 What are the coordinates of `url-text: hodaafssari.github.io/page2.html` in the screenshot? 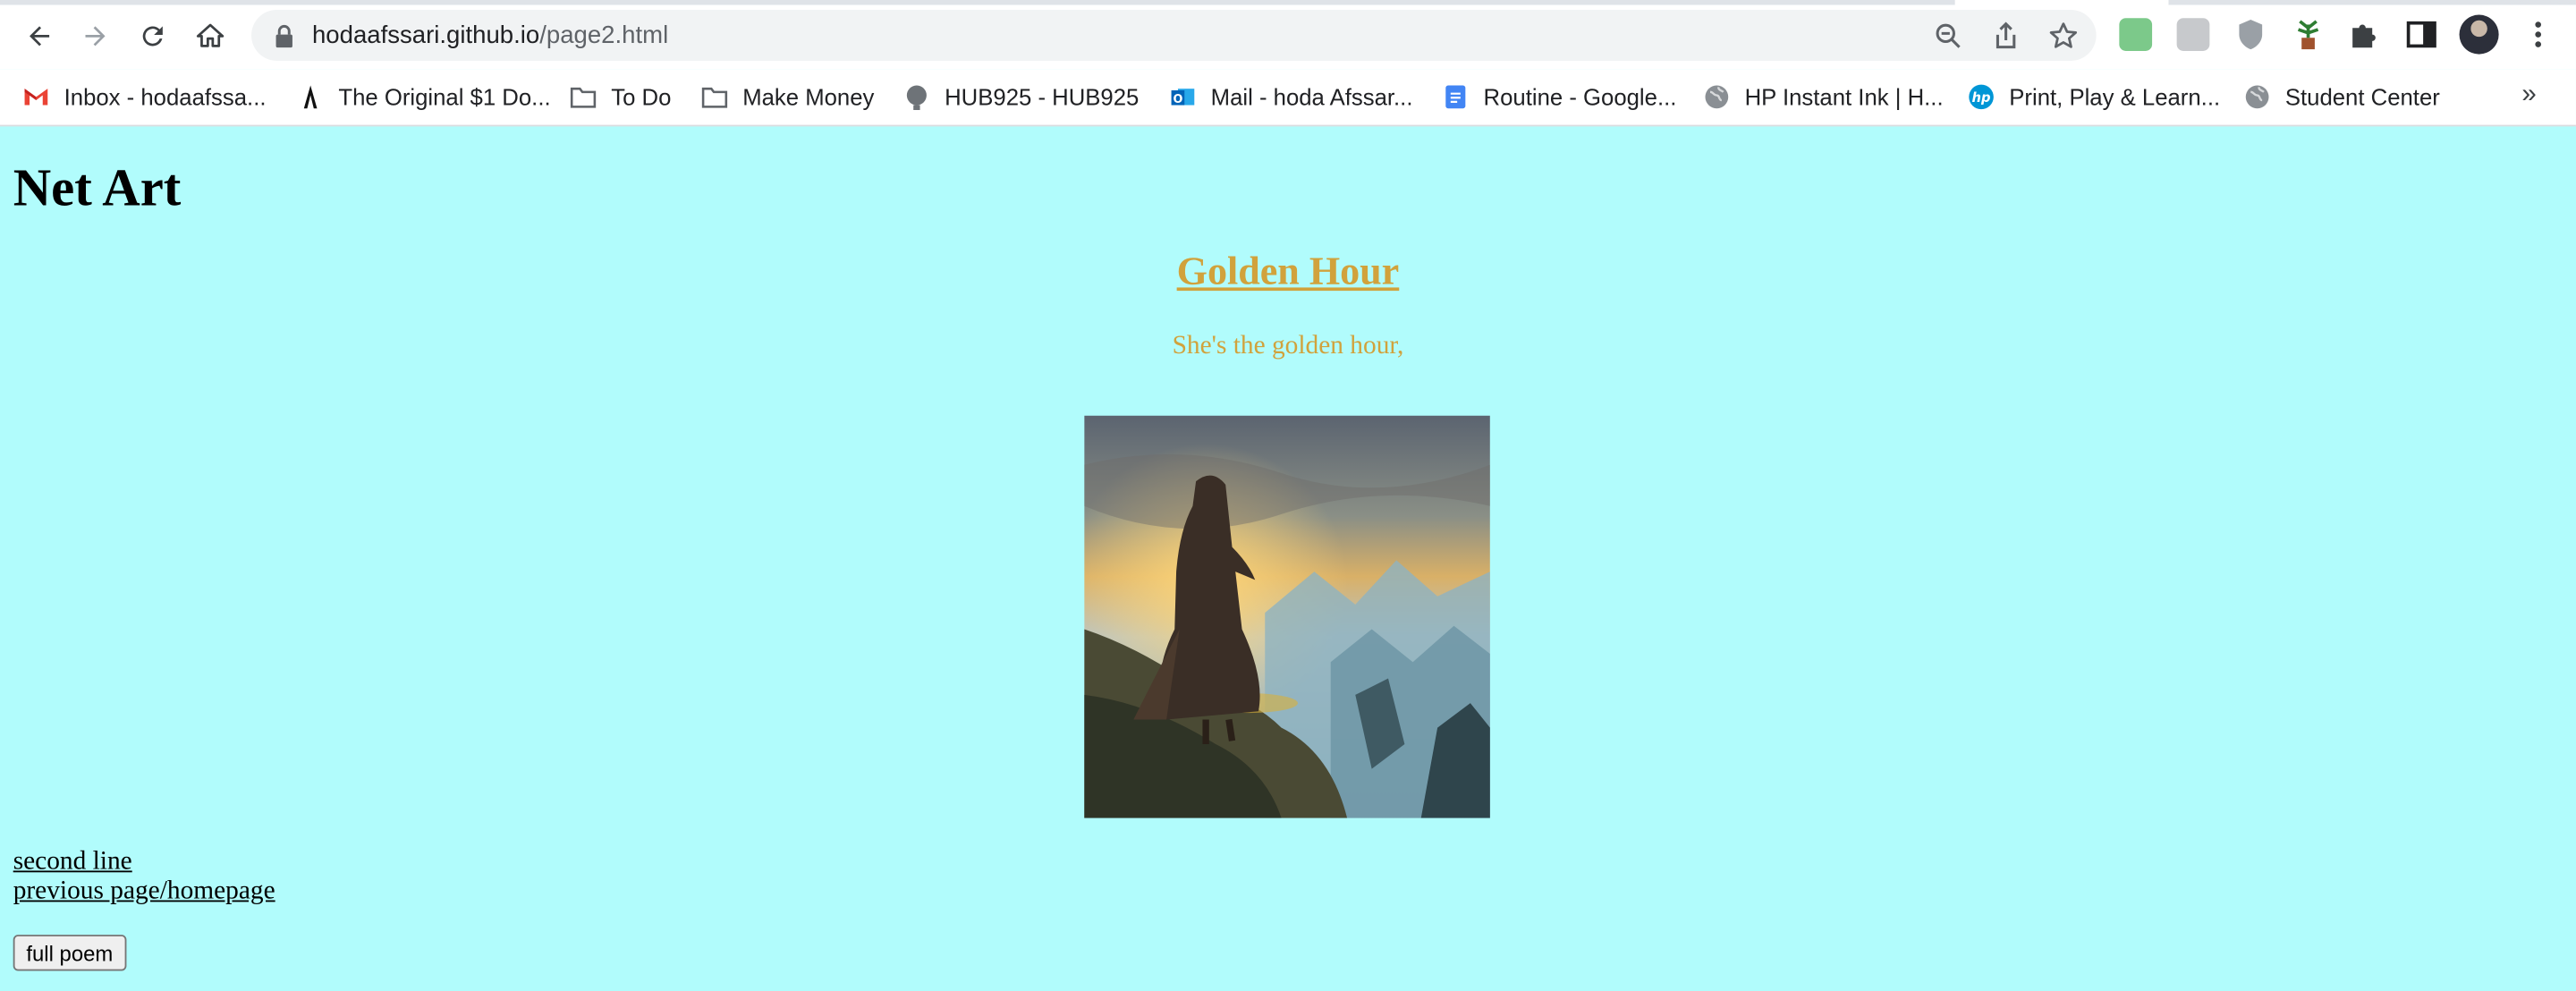 It's located at (490, 35).